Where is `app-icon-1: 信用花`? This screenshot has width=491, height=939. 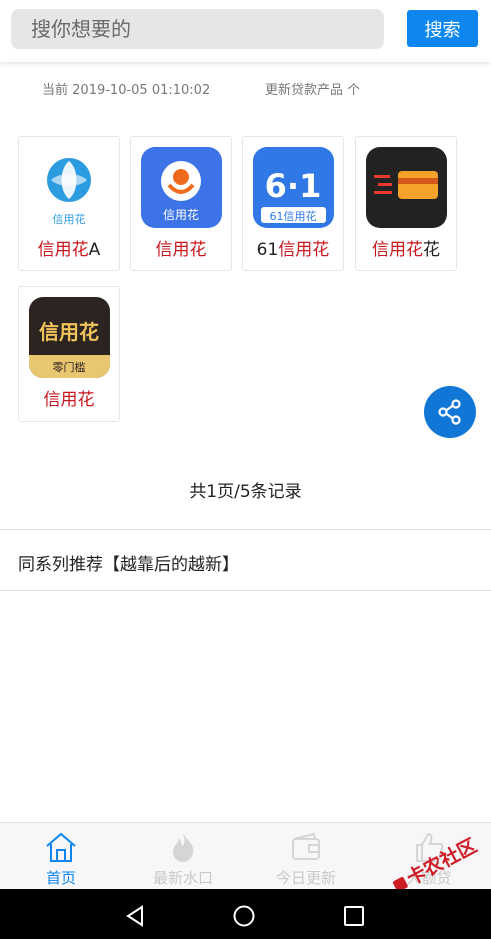 app-icon-1: 信用花 is located at coordinates (69, 187).